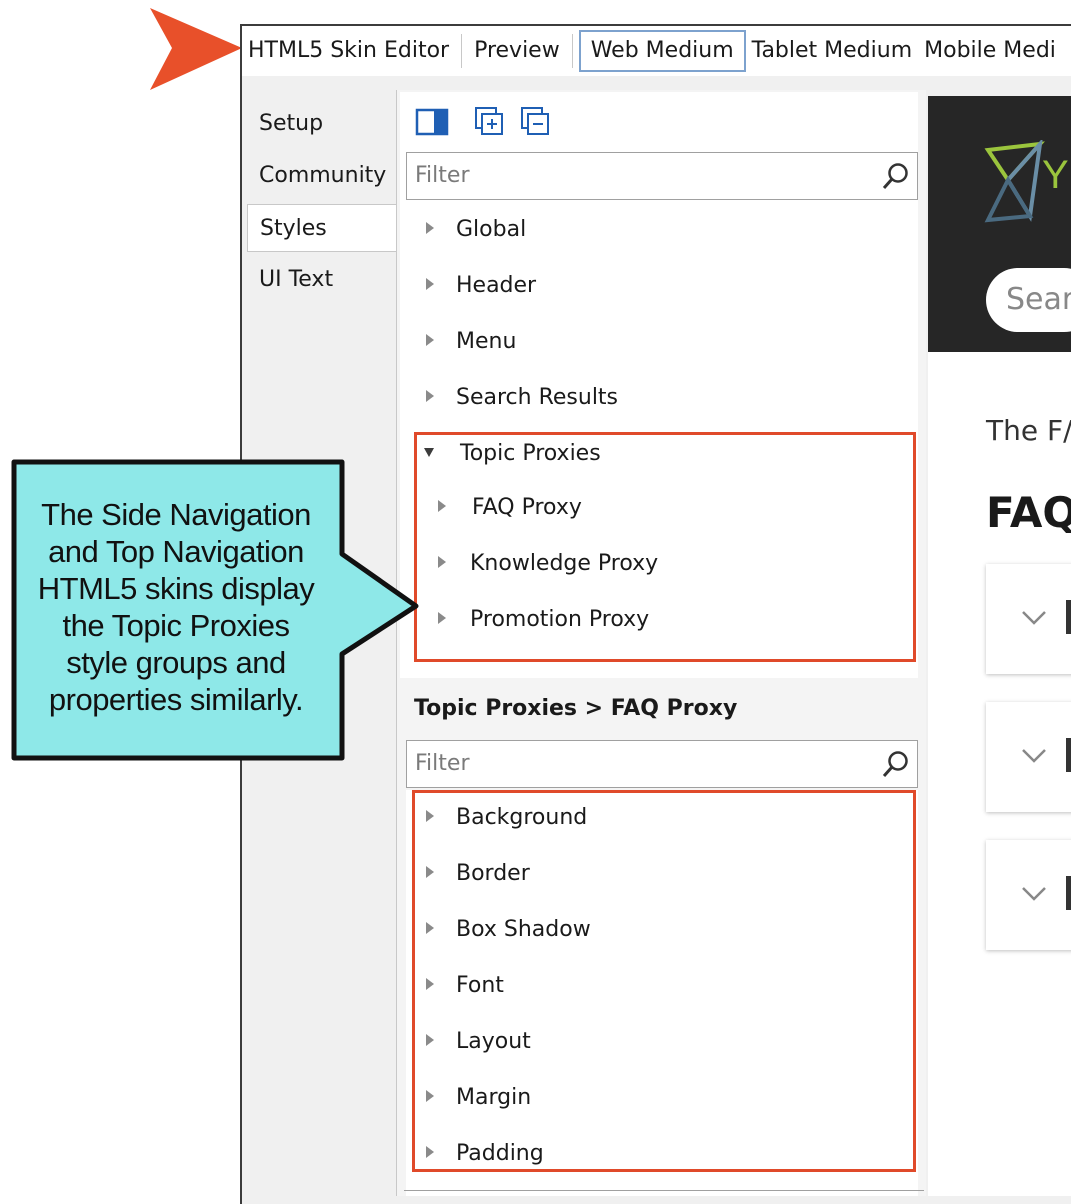 Image resolution: width=1071 pixels, height=1204 pixels. What do you see at coordinates (666, 286) in the screenshot?
I see `tree-item-header: Header` at bounding box center [666, 286].